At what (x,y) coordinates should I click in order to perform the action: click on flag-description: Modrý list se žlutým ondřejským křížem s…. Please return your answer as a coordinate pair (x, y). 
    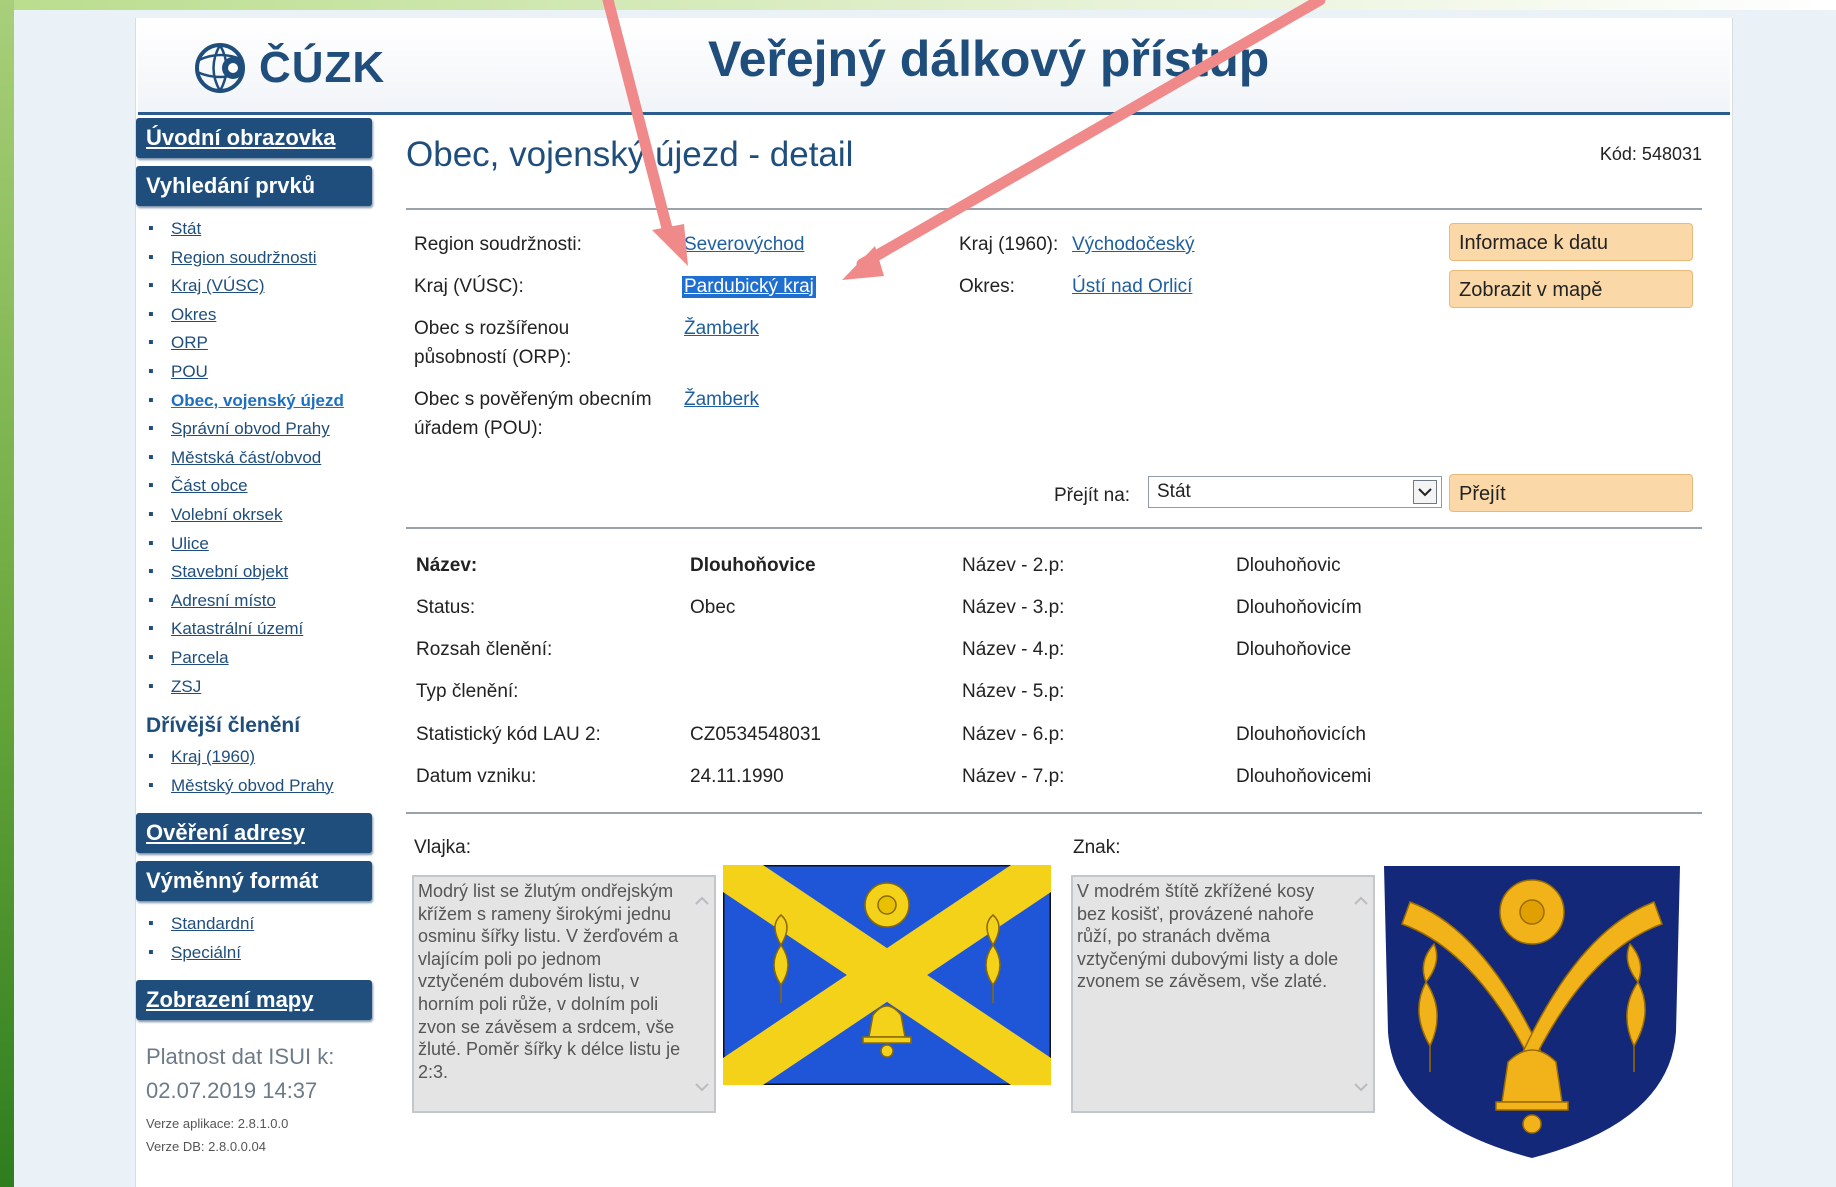
    Looking at the image, I should click on (564, 994).